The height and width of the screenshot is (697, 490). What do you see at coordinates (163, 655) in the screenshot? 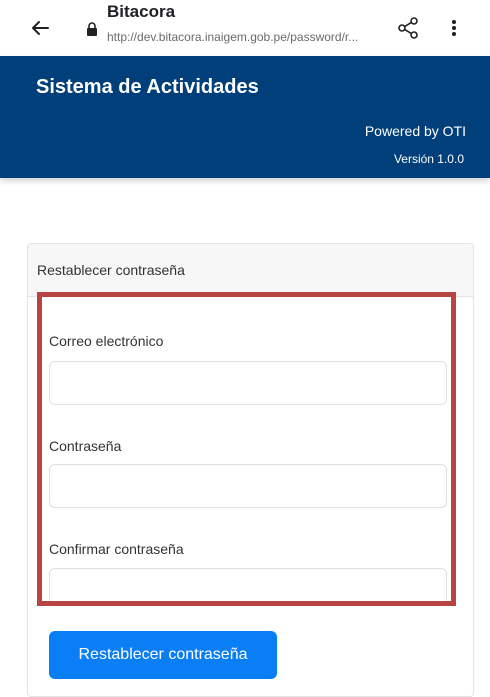
I see `reset-password-button: Restablecer contraseña` at bounding box center [163, 655].